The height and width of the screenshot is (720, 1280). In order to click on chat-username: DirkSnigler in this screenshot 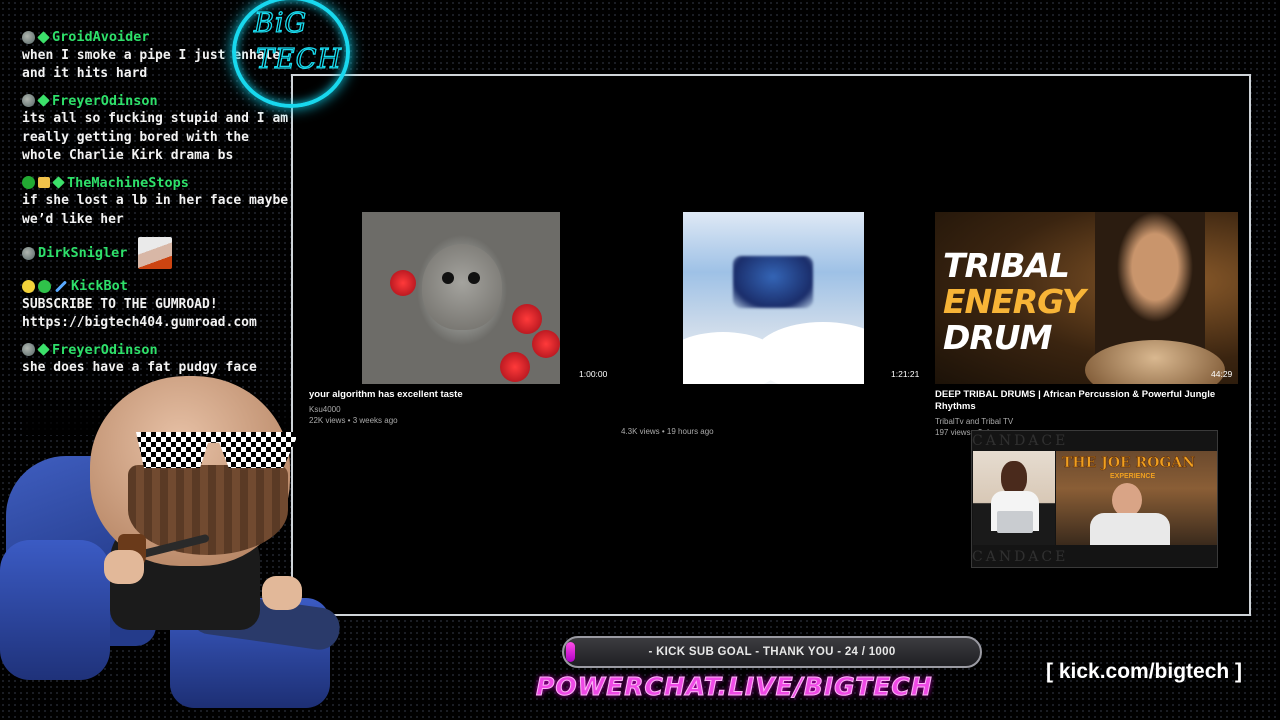, I will do `click(82, 253)`.